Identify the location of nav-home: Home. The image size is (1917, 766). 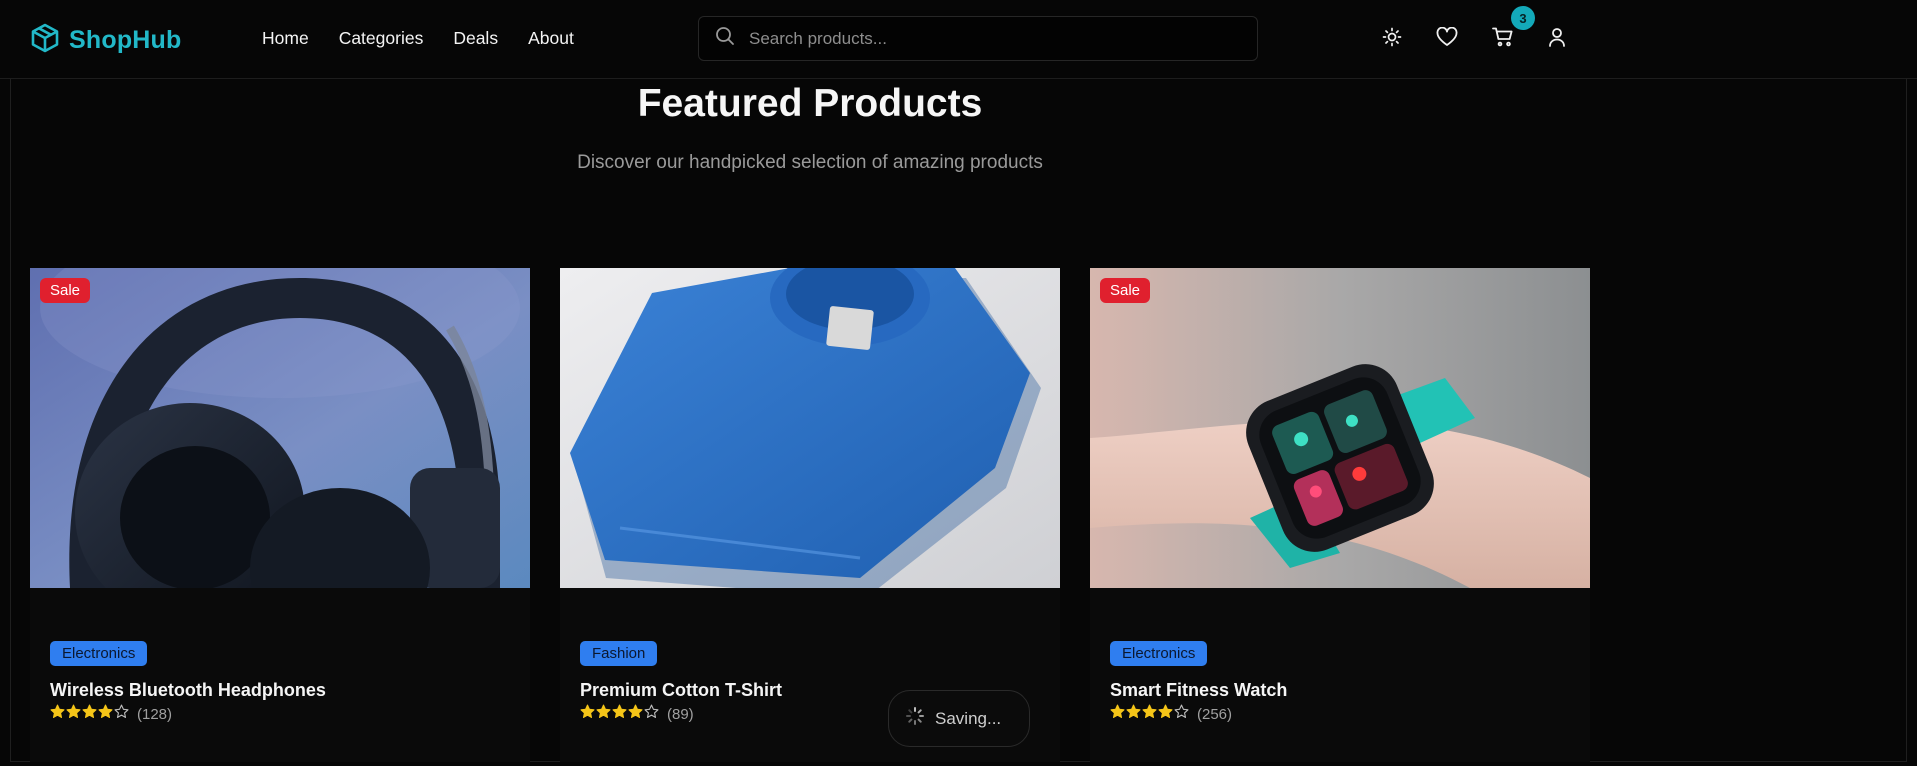
(285, 38).